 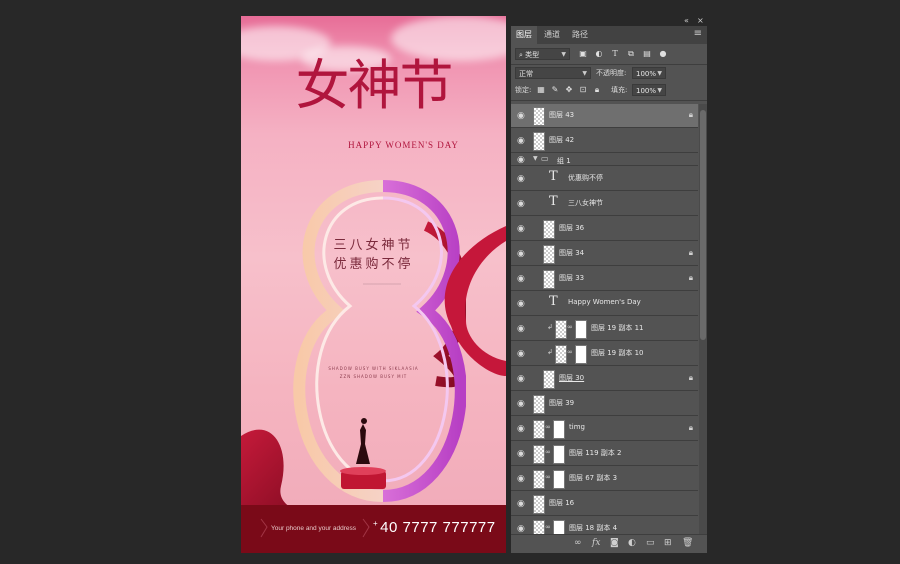 What do you see at coordinates (541, 90) in the screenshot?
I see `lock-transparent-icon: ▦` at bounding box center [541, 90].